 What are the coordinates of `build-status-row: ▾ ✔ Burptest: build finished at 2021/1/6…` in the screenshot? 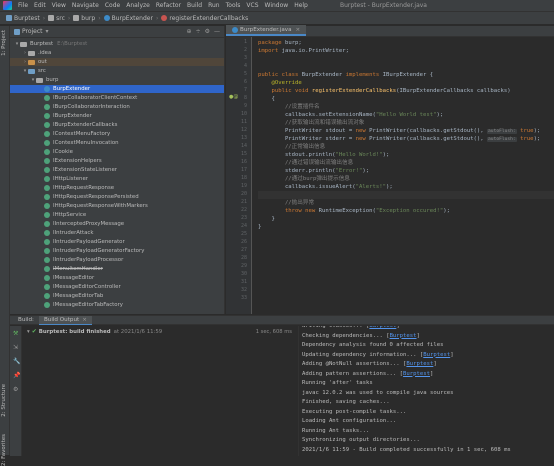 It's located at (94, 331).